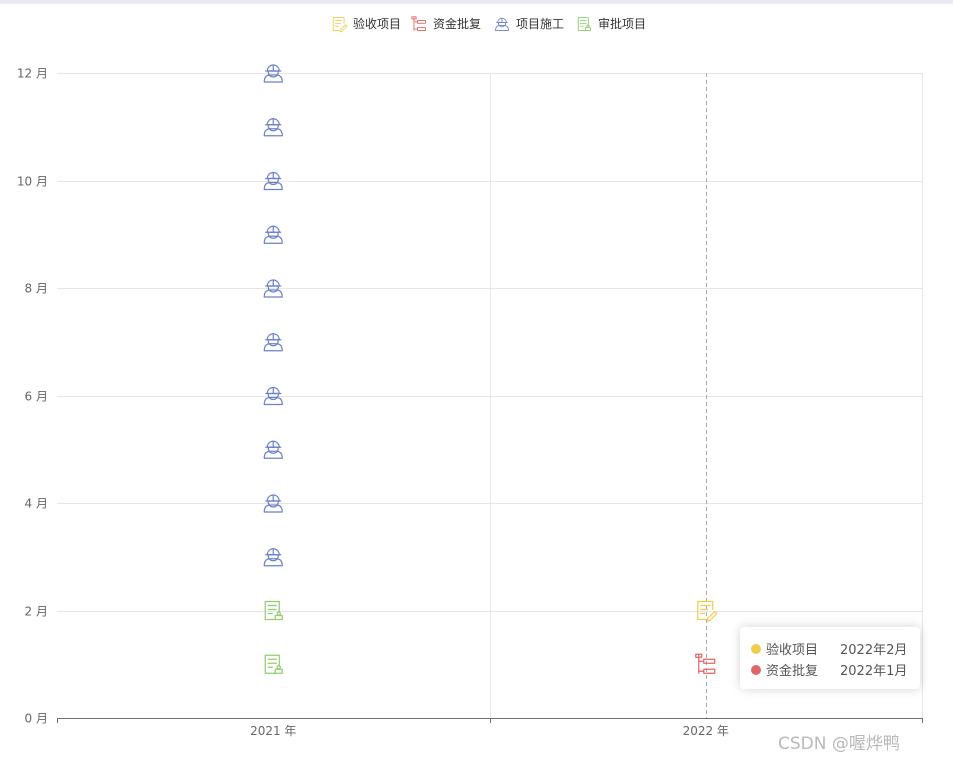  I want to click on x-tick-label: 2022 年, so click(706, 731).